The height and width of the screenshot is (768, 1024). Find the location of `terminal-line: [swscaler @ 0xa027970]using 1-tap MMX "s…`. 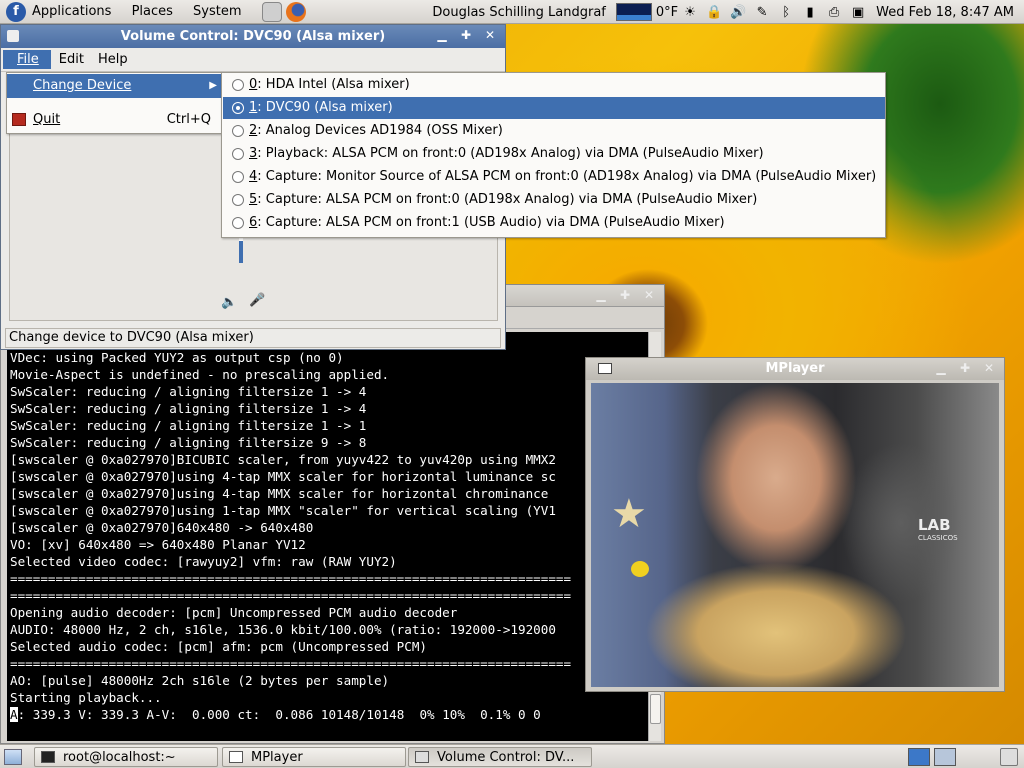

terminal-line: [swscaler @ 0xa027970]using 1-tap MMX "s… is located at coordinates (283, 510).